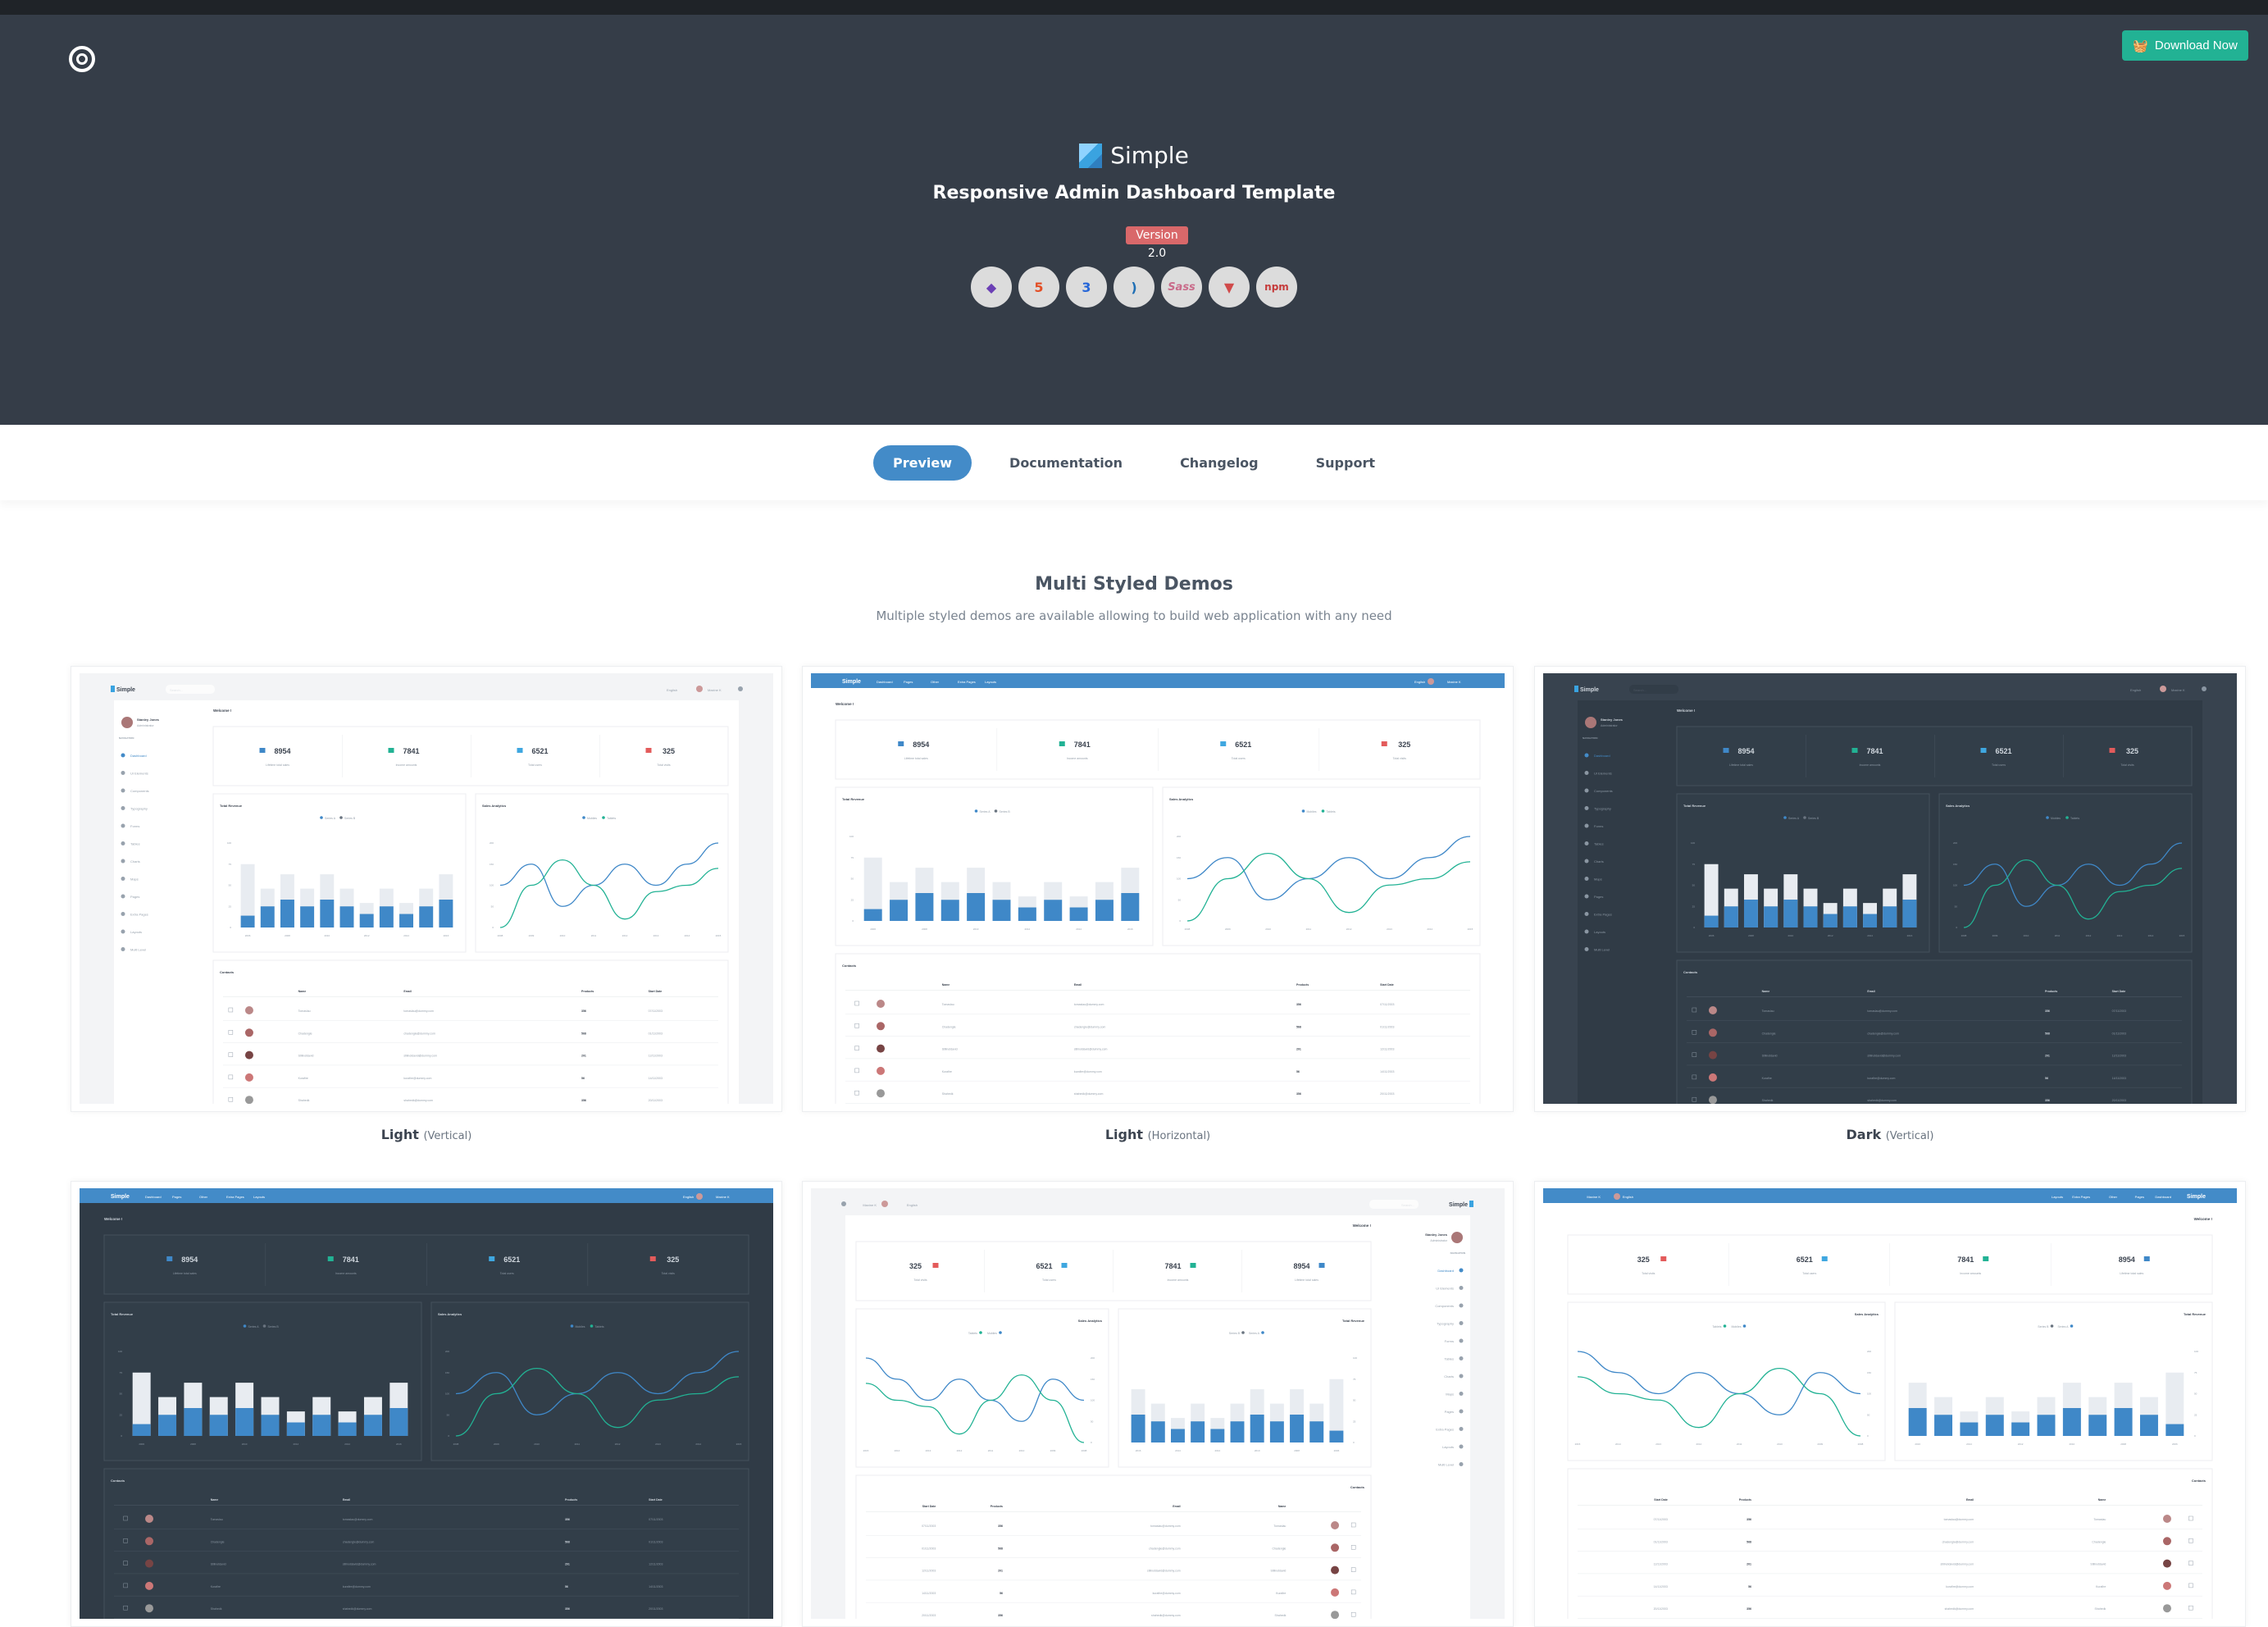 Image resolution: width=2268 pixels, height=1627 pixels. What do you see at coordinates (1890, 1134) in the screenshot?
I see `demo-label: Dark (Vertical)` at bounding box center [1890, 1134].